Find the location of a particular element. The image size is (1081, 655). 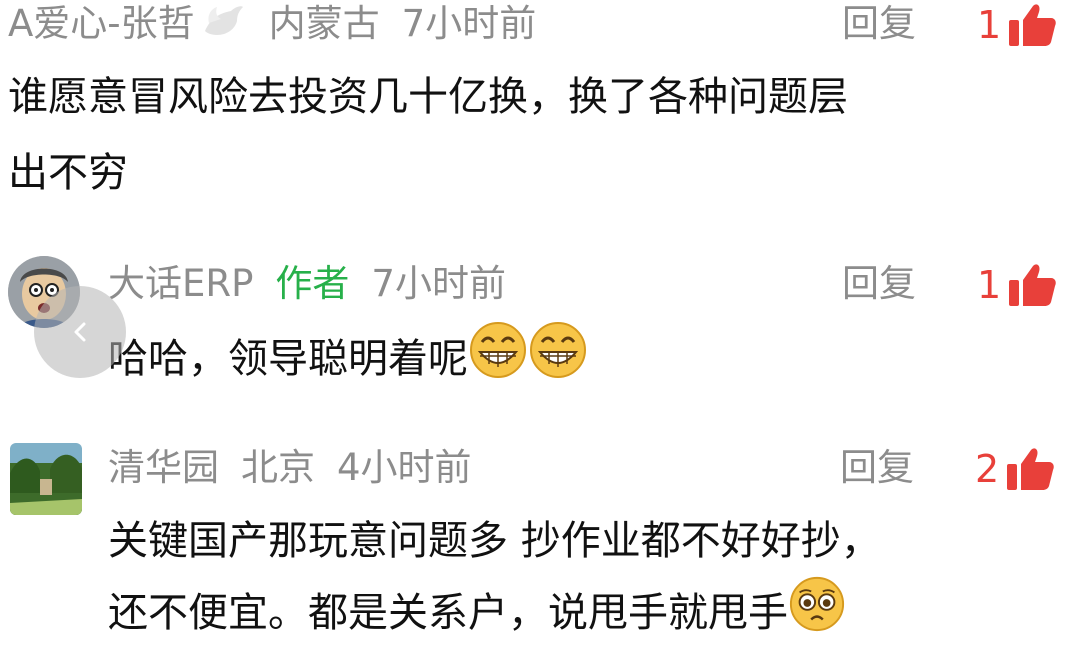

comment-text-line: 出不穷 is located at coordinates (68, 173).